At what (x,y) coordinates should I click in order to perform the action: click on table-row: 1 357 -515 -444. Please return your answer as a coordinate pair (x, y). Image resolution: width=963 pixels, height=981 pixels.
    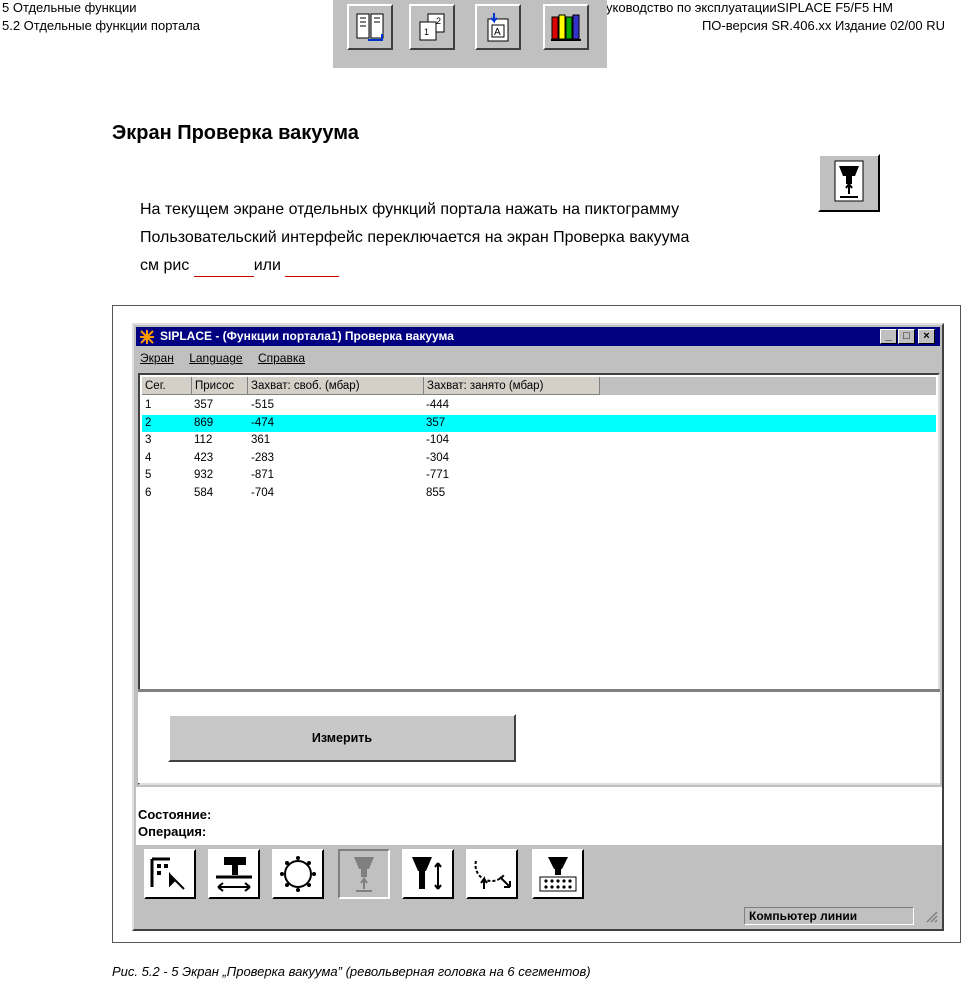
    Looking at the image, I should click on (539, 405).